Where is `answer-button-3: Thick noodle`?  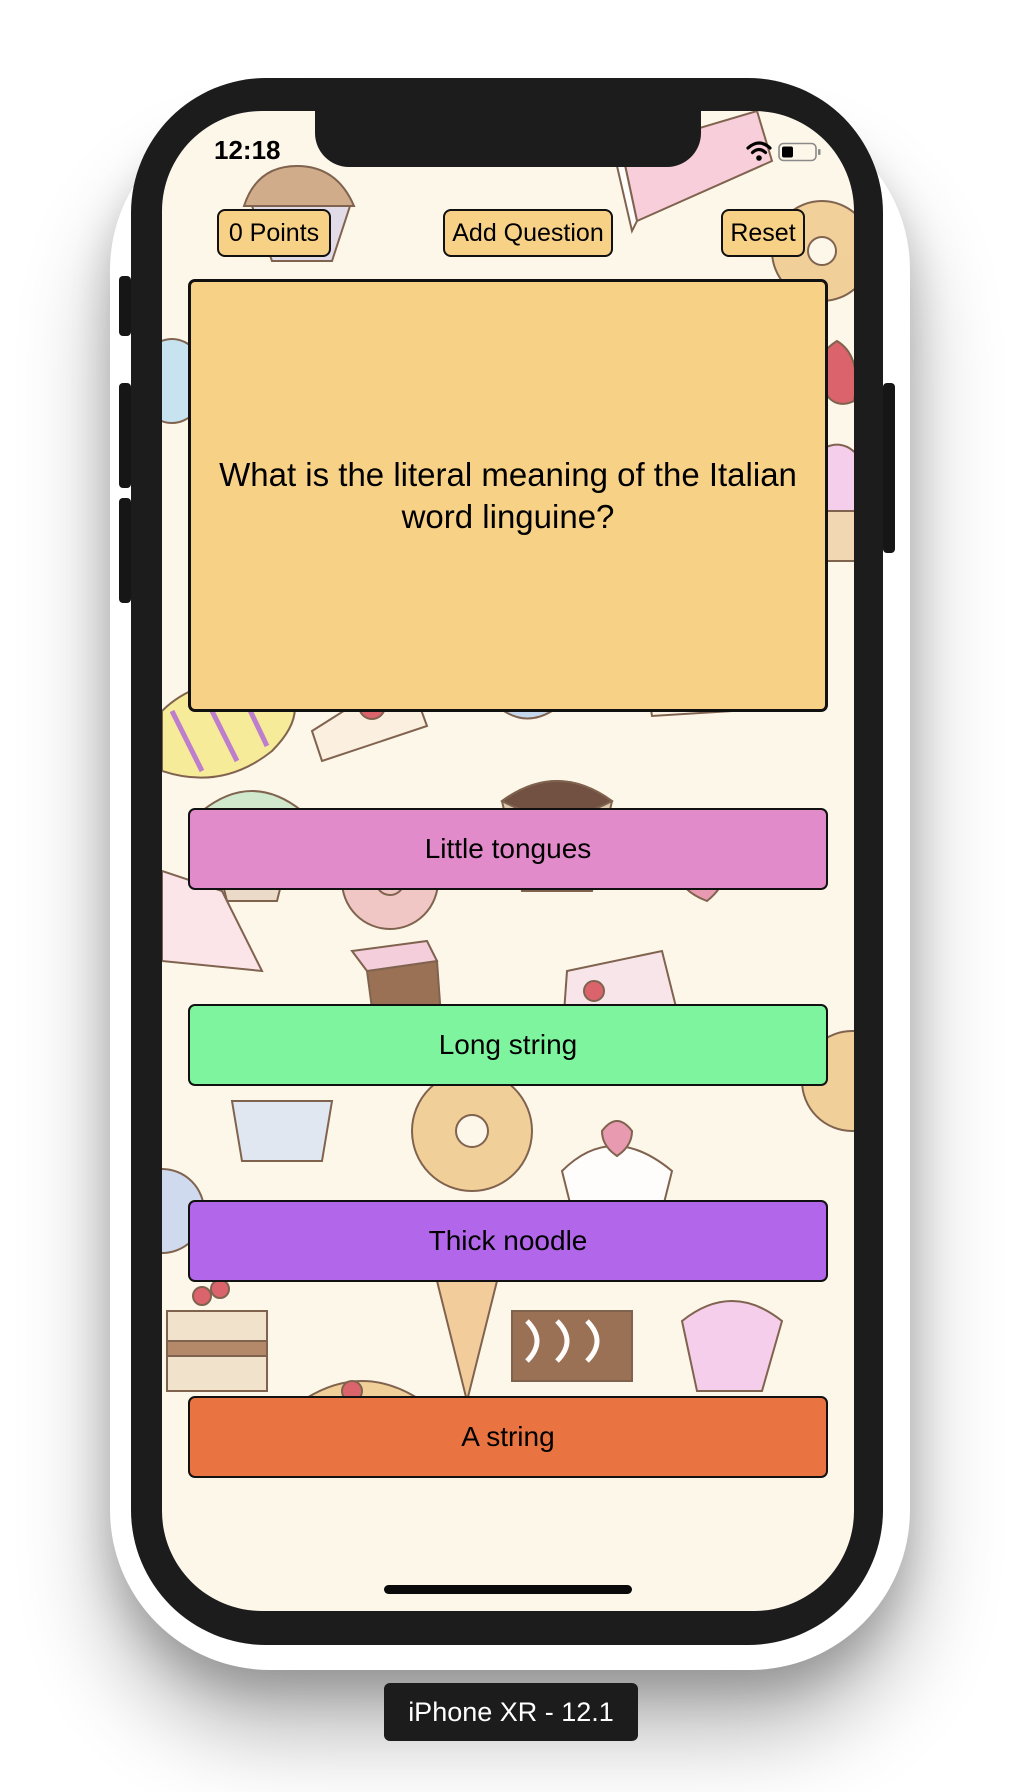 answer-button-3: Thick noodle is located at coordinates (508, 1241).